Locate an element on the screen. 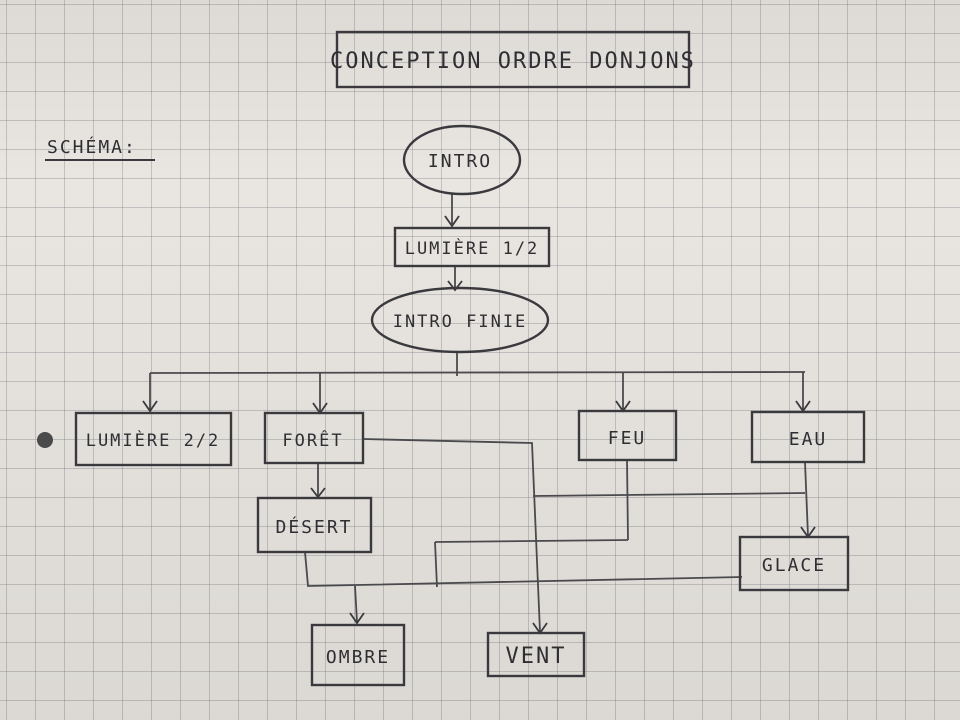 The width and height of the screenshot is (960, 720). node-intro: INTRO is located at coordinates (462, 160).